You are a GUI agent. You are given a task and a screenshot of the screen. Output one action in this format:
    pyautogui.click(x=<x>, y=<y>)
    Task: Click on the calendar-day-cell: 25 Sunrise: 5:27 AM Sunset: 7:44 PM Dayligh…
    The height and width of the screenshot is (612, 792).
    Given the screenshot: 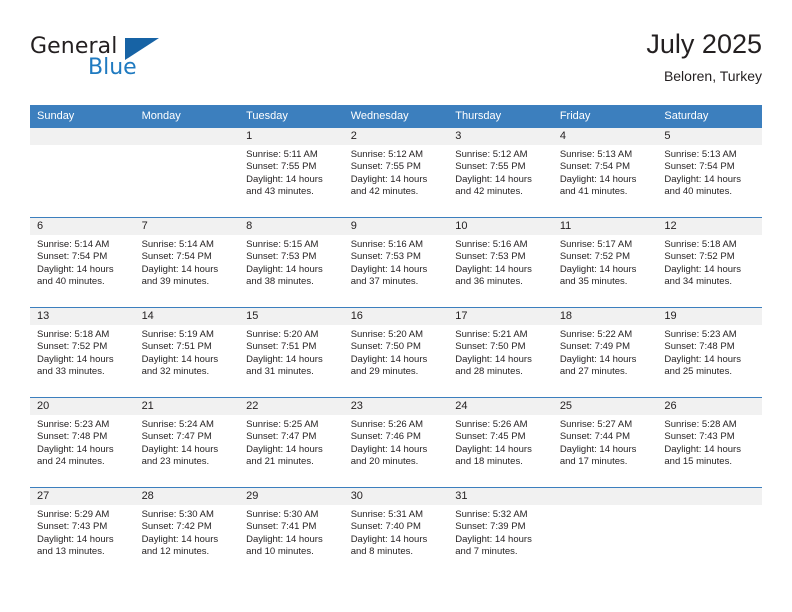 What is the action you would take?
    pyautogui.click(x=605, y=442)
    